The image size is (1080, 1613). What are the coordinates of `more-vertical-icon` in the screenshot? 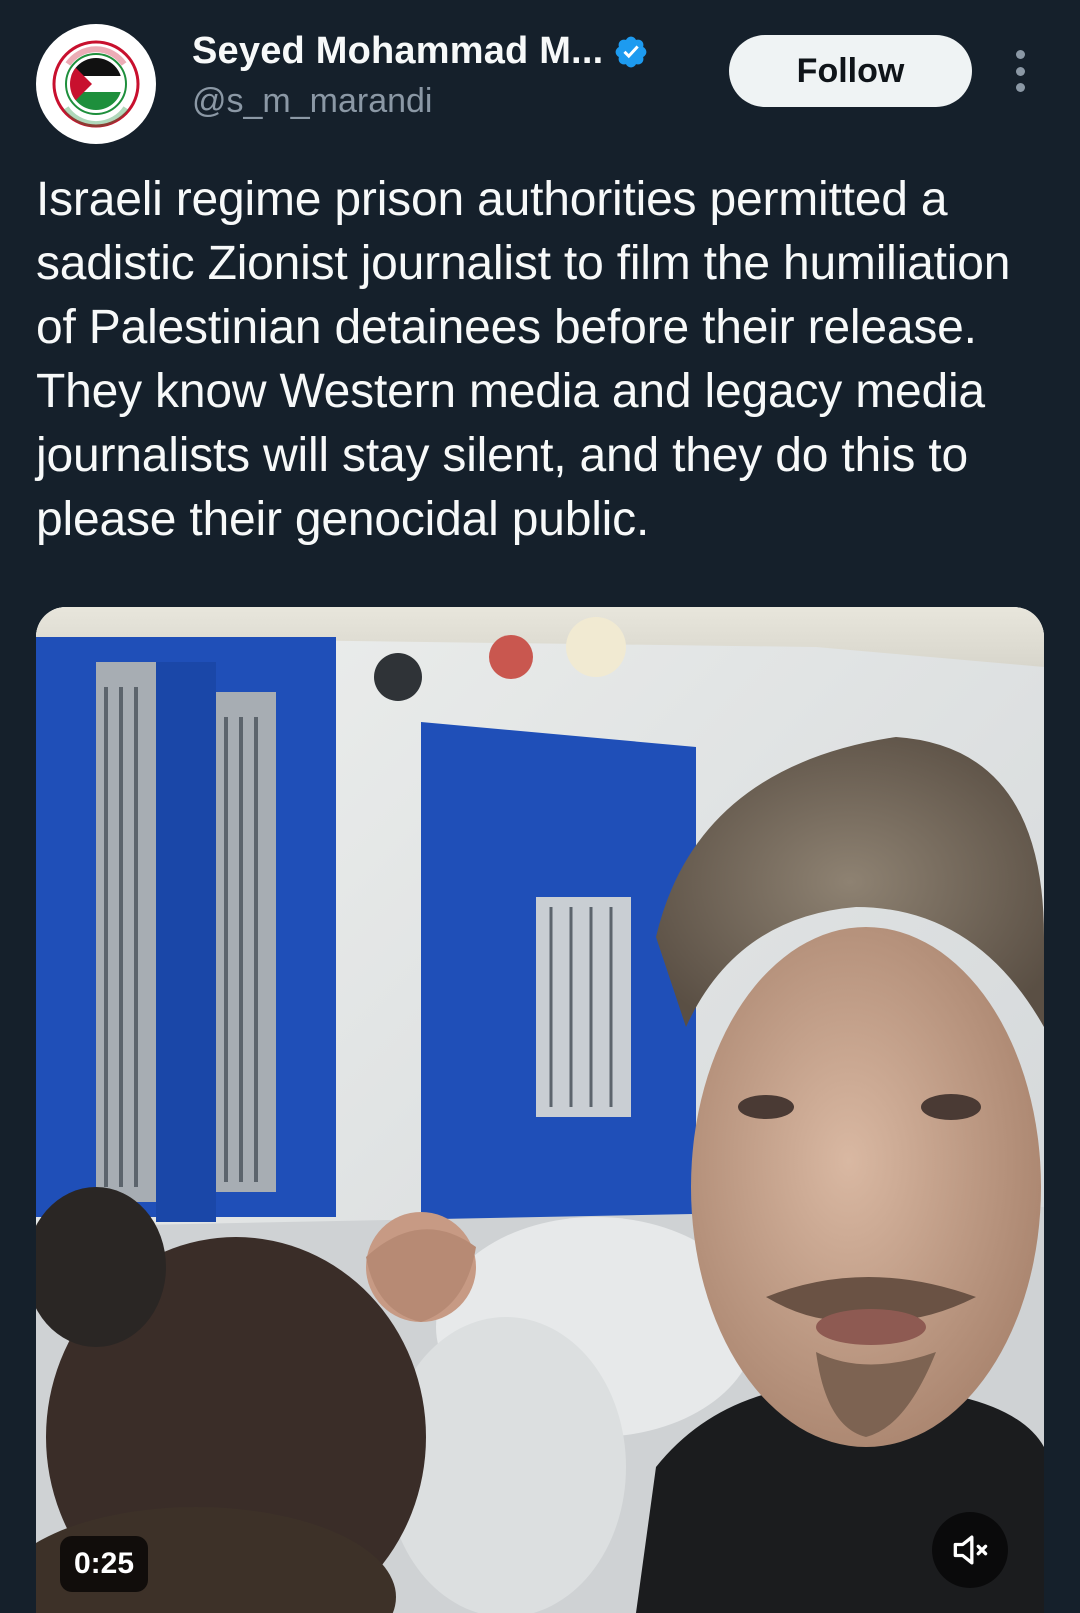 It's located at (1020, 71).